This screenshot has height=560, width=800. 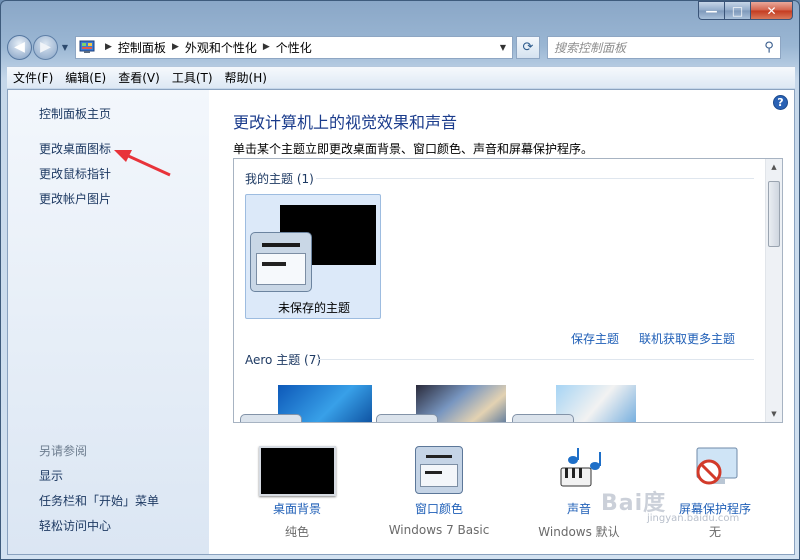 What do you see at coordinates (687, 338) in the screenshot?
I see `get-more-themes-link: 联机获取更多主题` at bounding box center [687, 338].